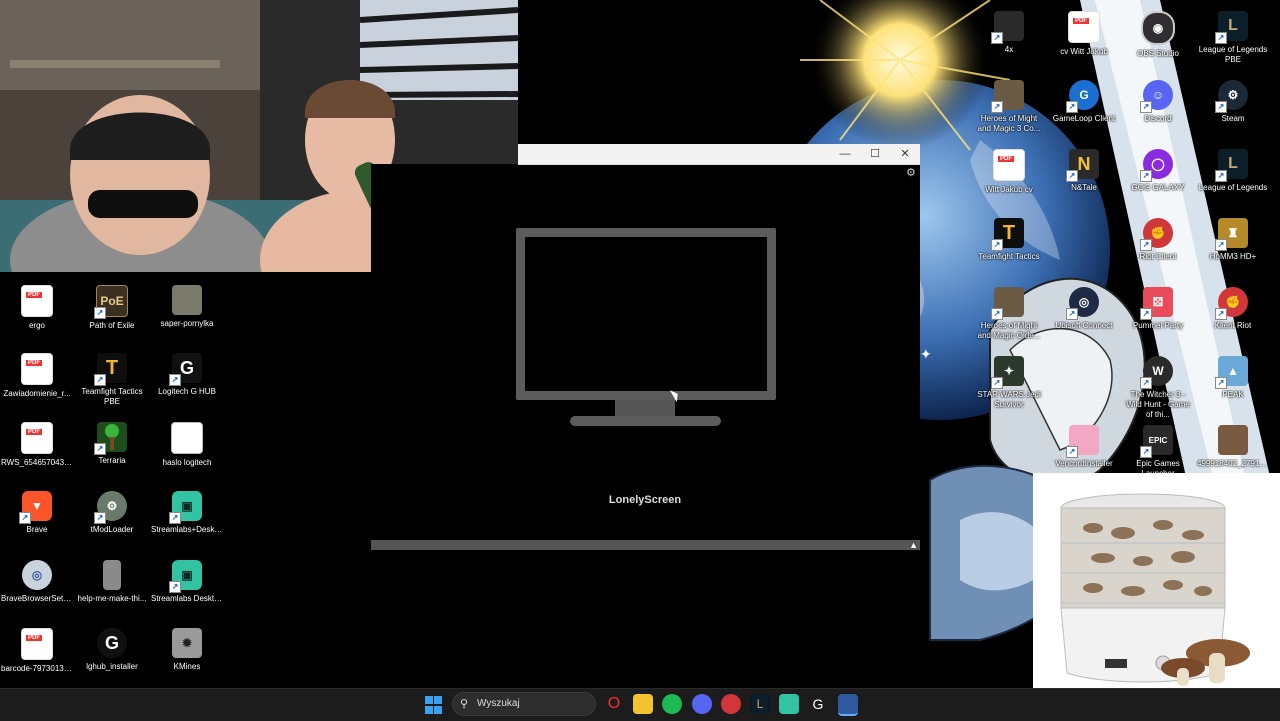 This screenshot has width=1280, height=721. I want to click on desktop-icon-steam: ⚙ Steam, so click(1233, 105).